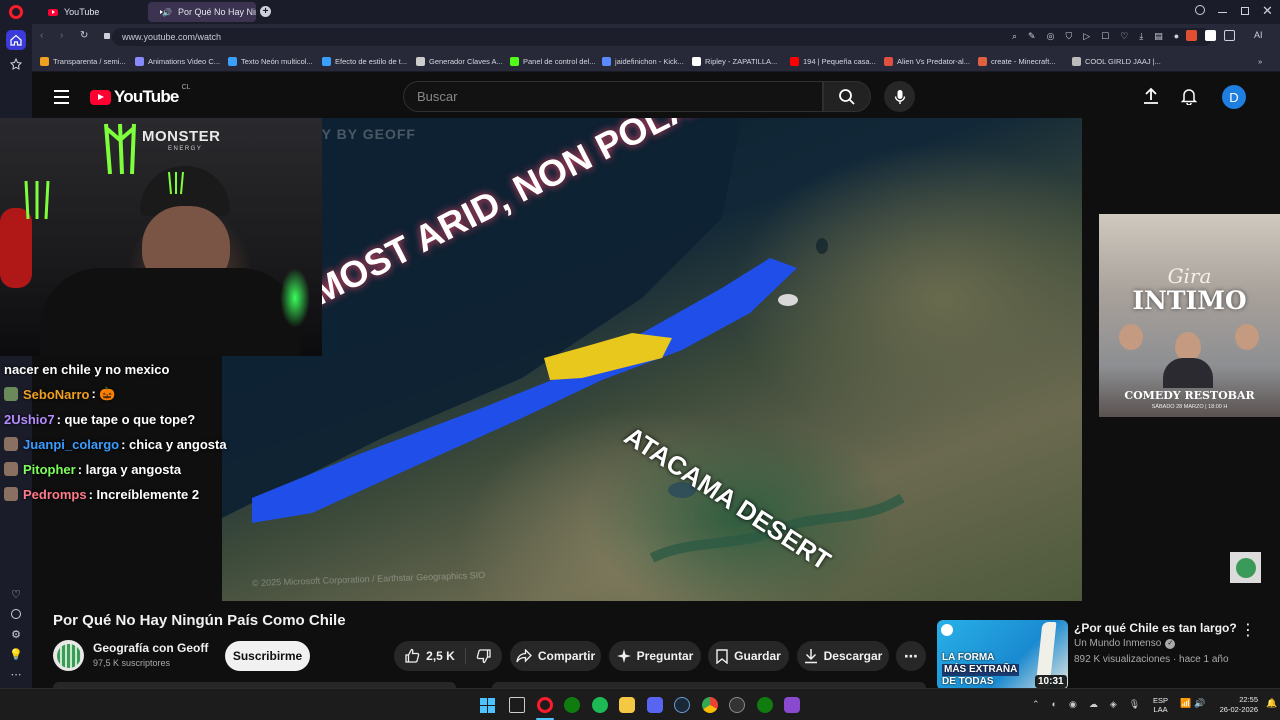 The width and height of the screenshot is (1280, 720). What do you see at coordinates (16, 12) in the screenshot?
I see `opera-logo-icon` at bounding box center [16, 12].